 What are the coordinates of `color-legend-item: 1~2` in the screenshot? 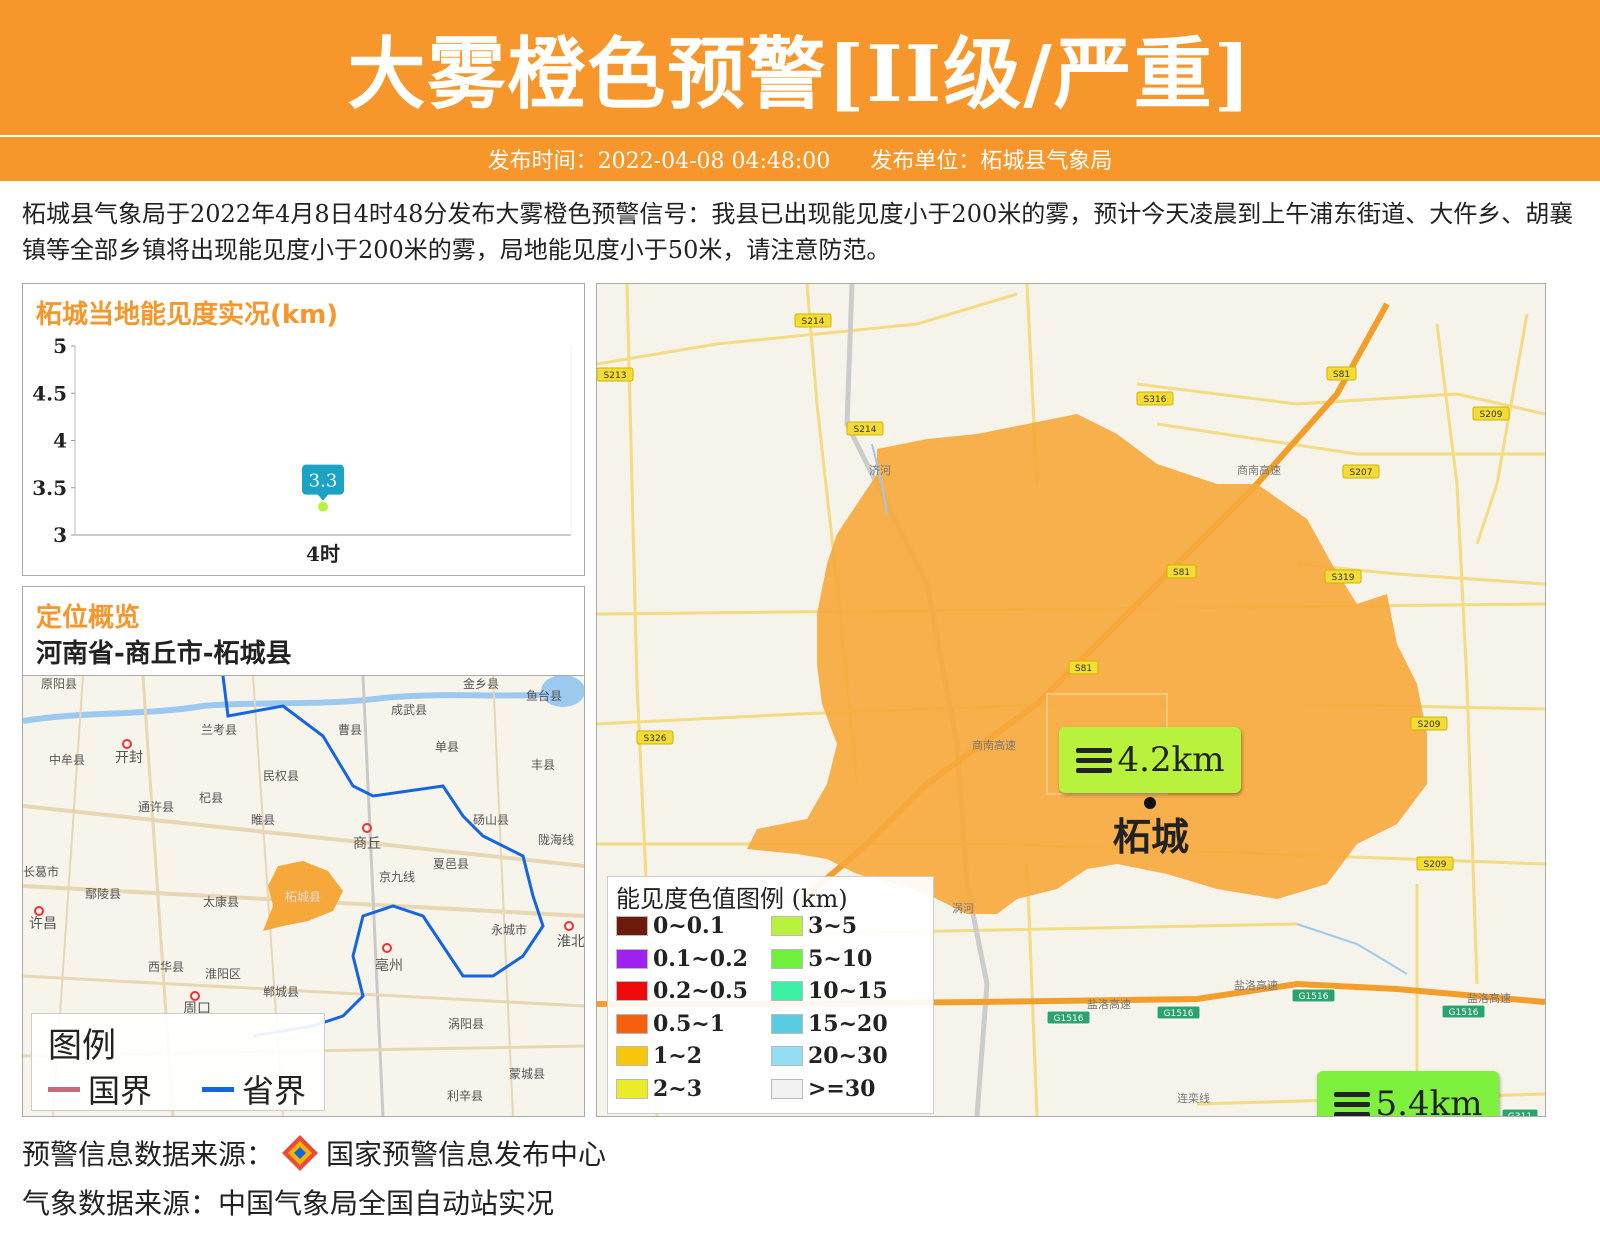 It's located at (659, 1056).